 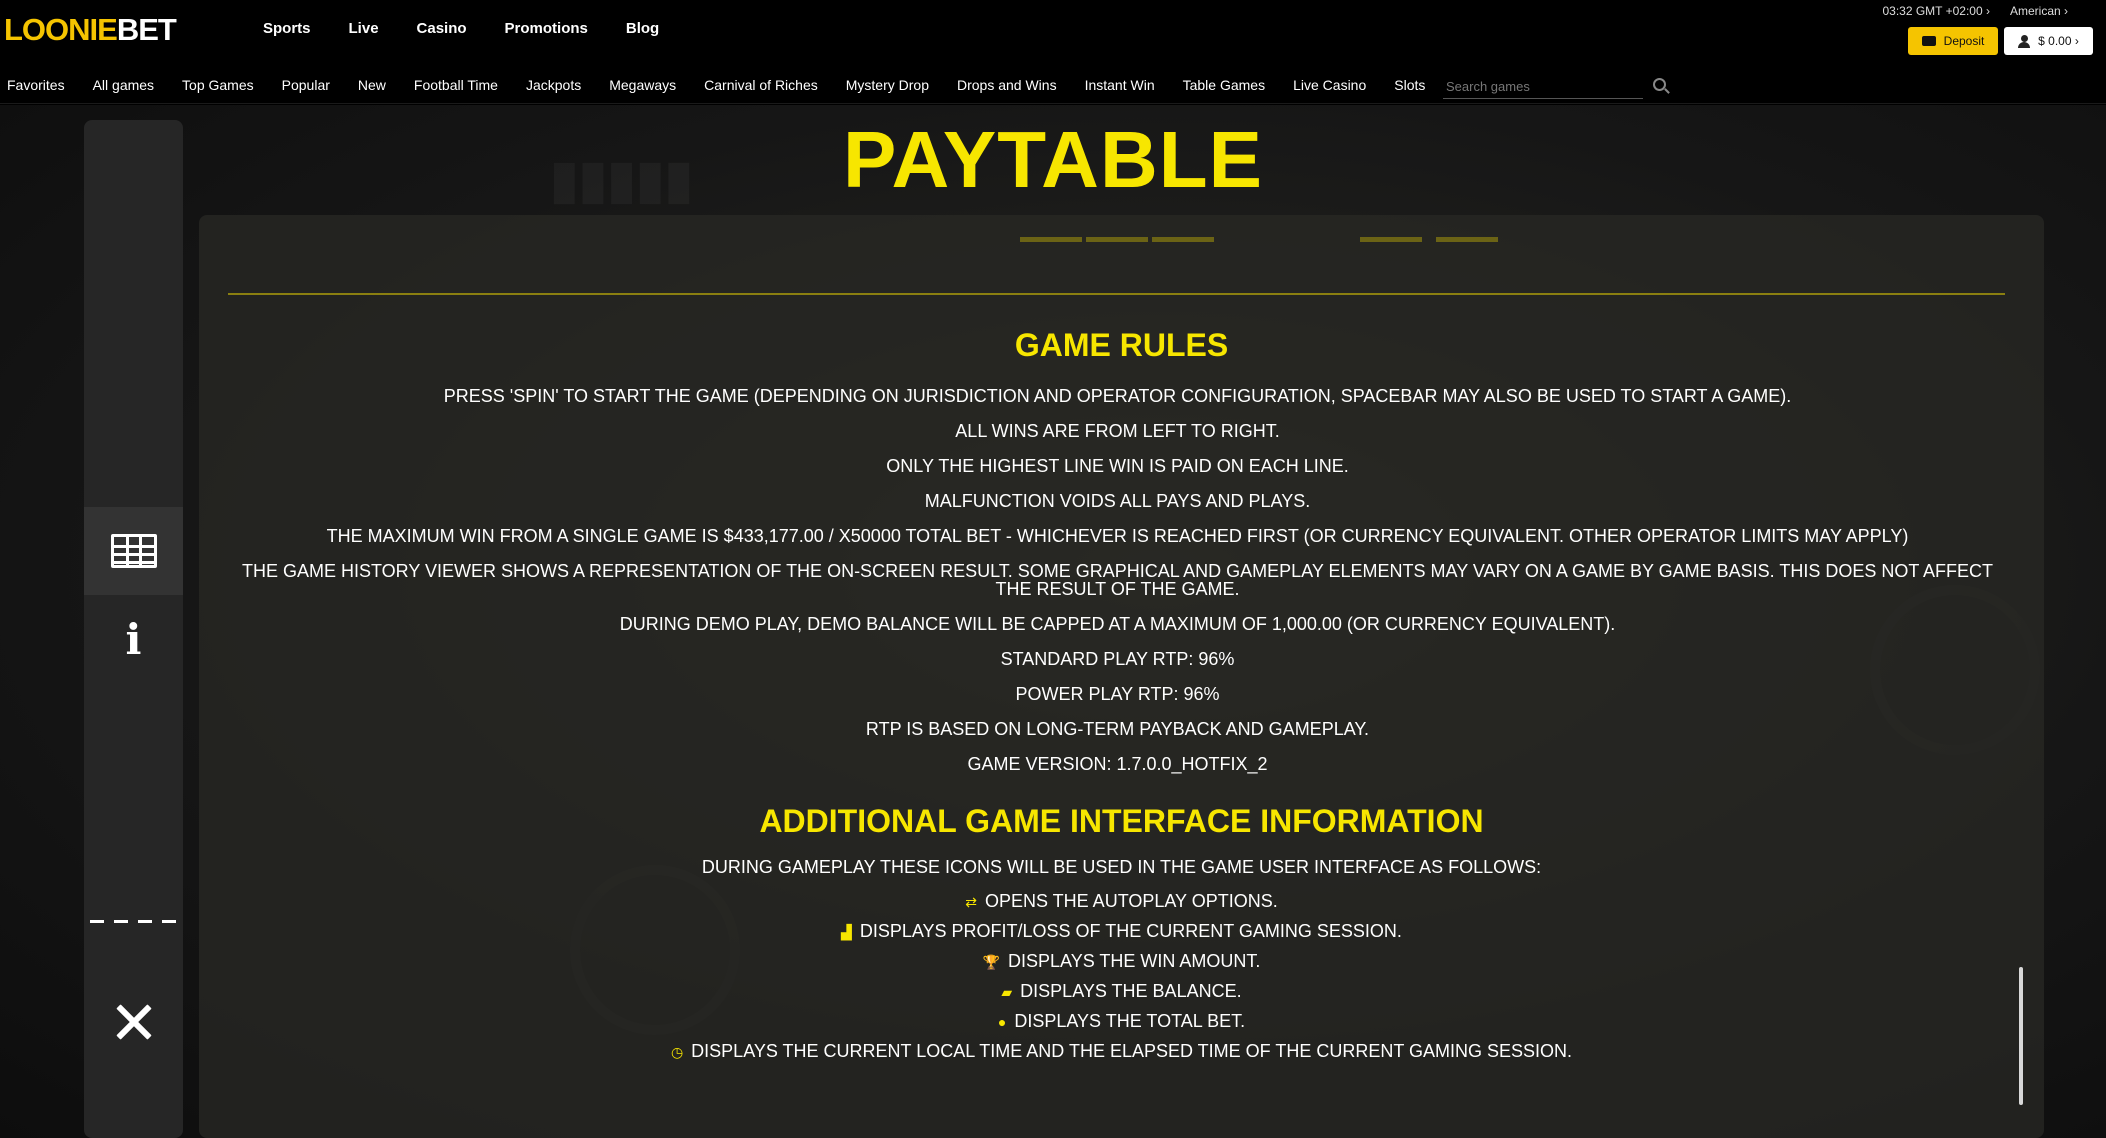 What do you see at coordinates (442, 28) in the screenshot?
I see `nav-casino: Casino` at bounding box center [442, 28].